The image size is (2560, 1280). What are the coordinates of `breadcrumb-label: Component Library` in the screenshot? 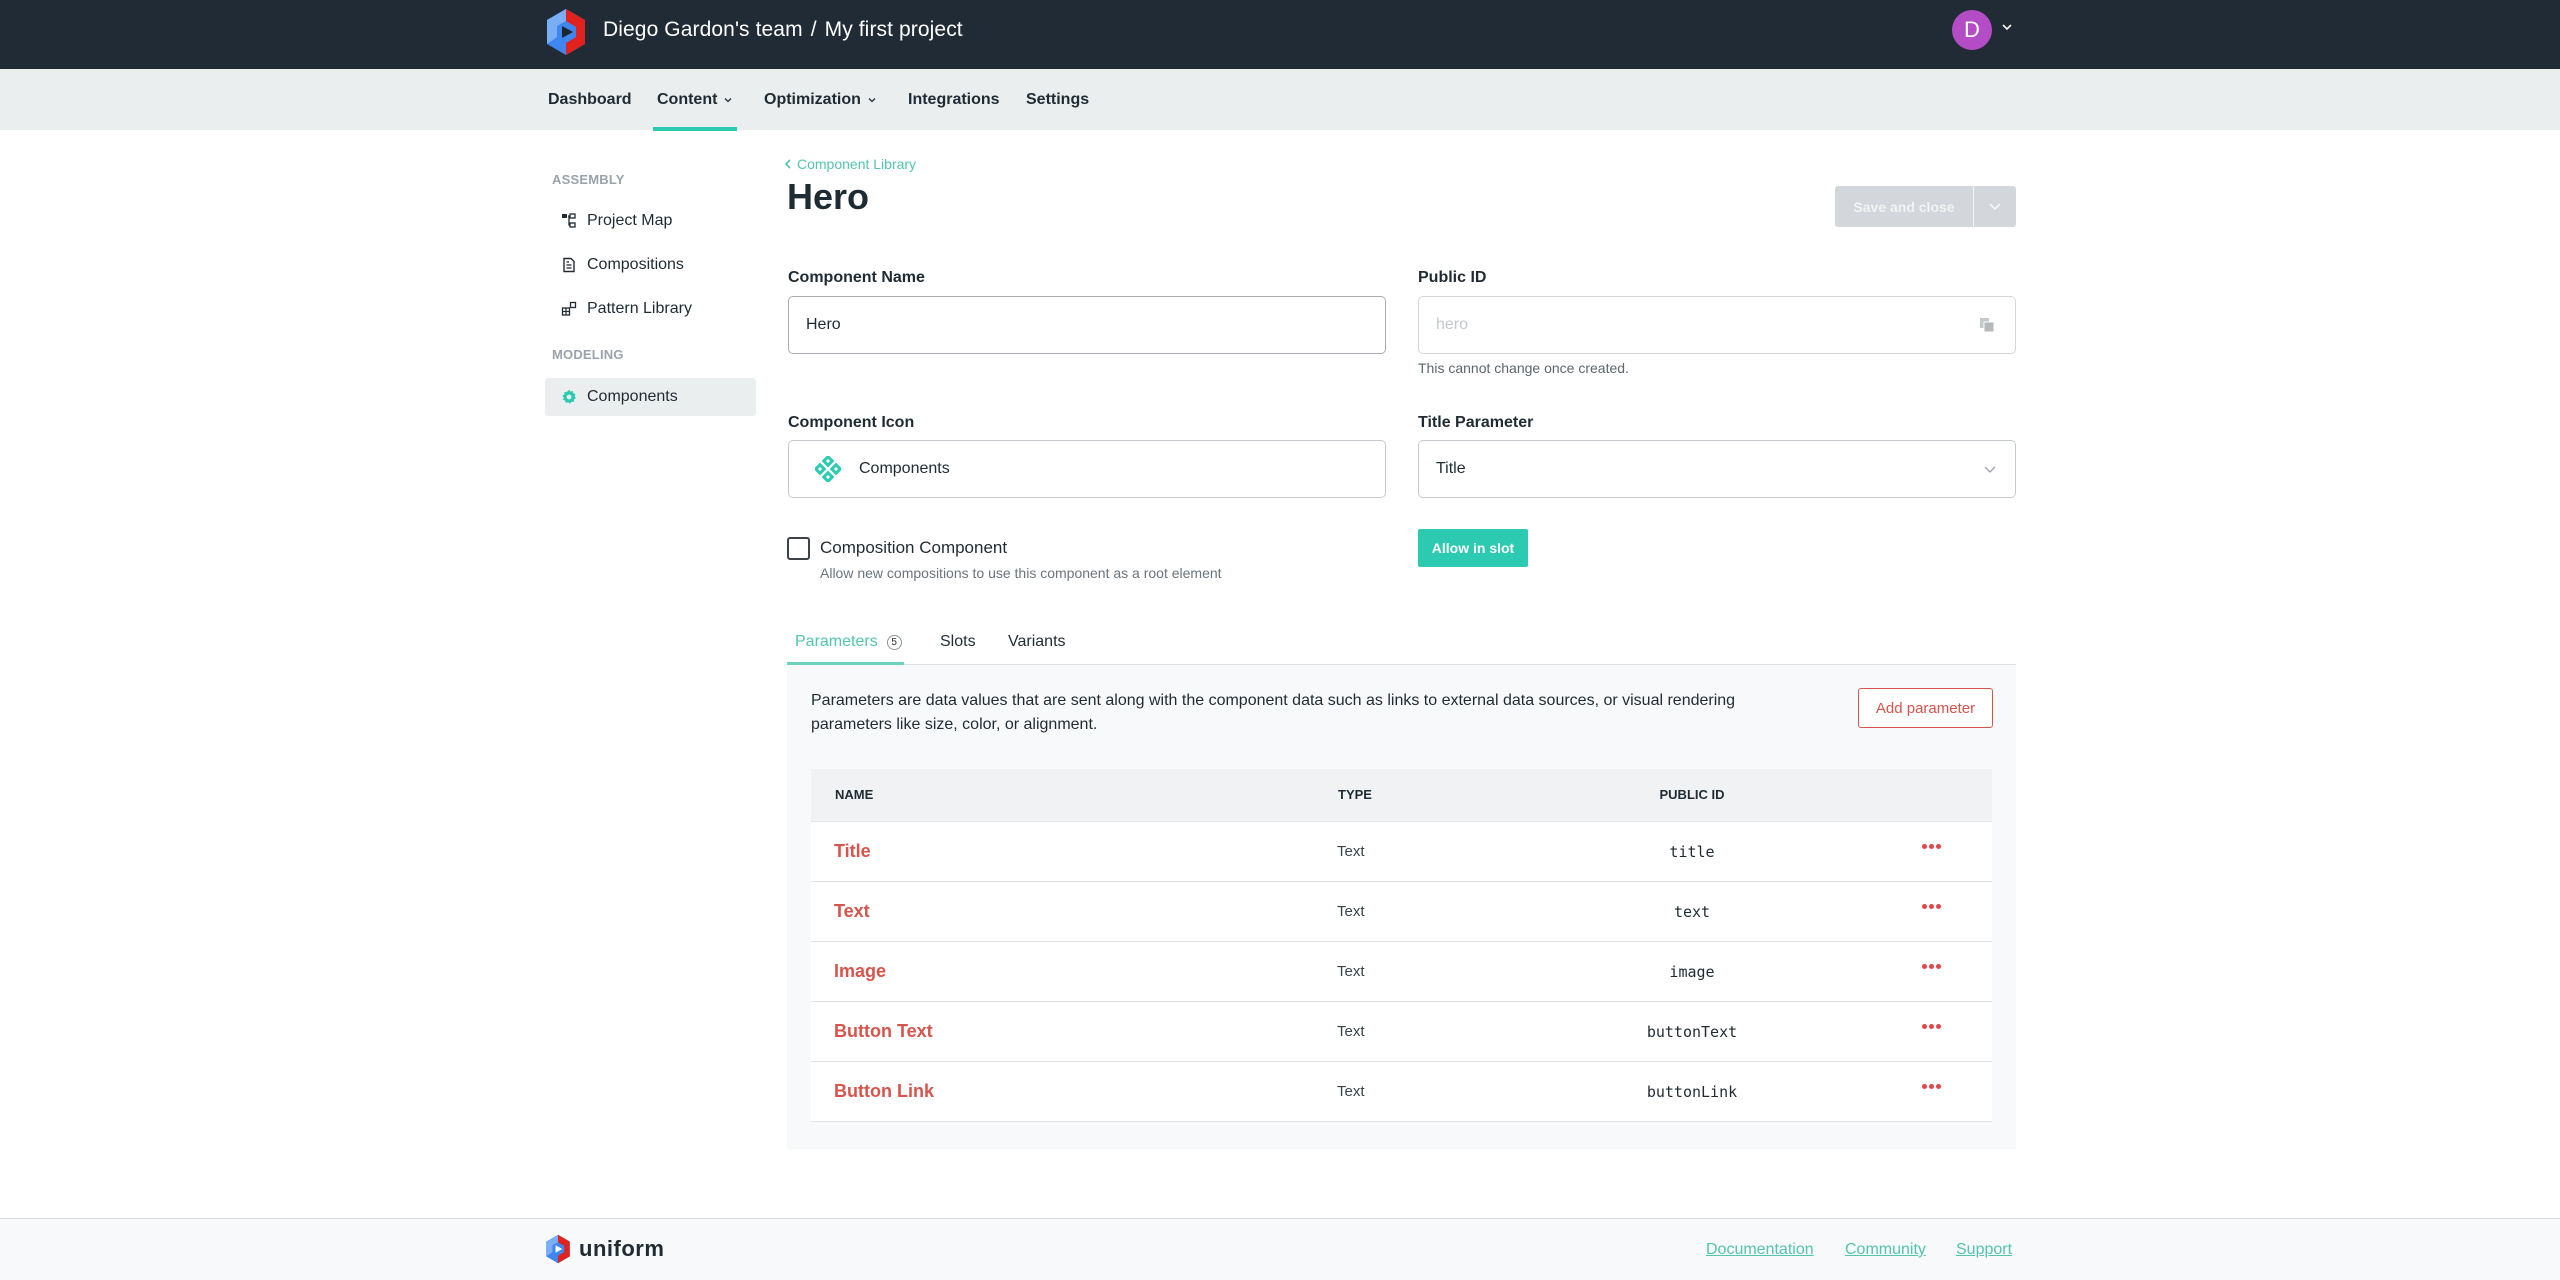 It's located at (857, 164).